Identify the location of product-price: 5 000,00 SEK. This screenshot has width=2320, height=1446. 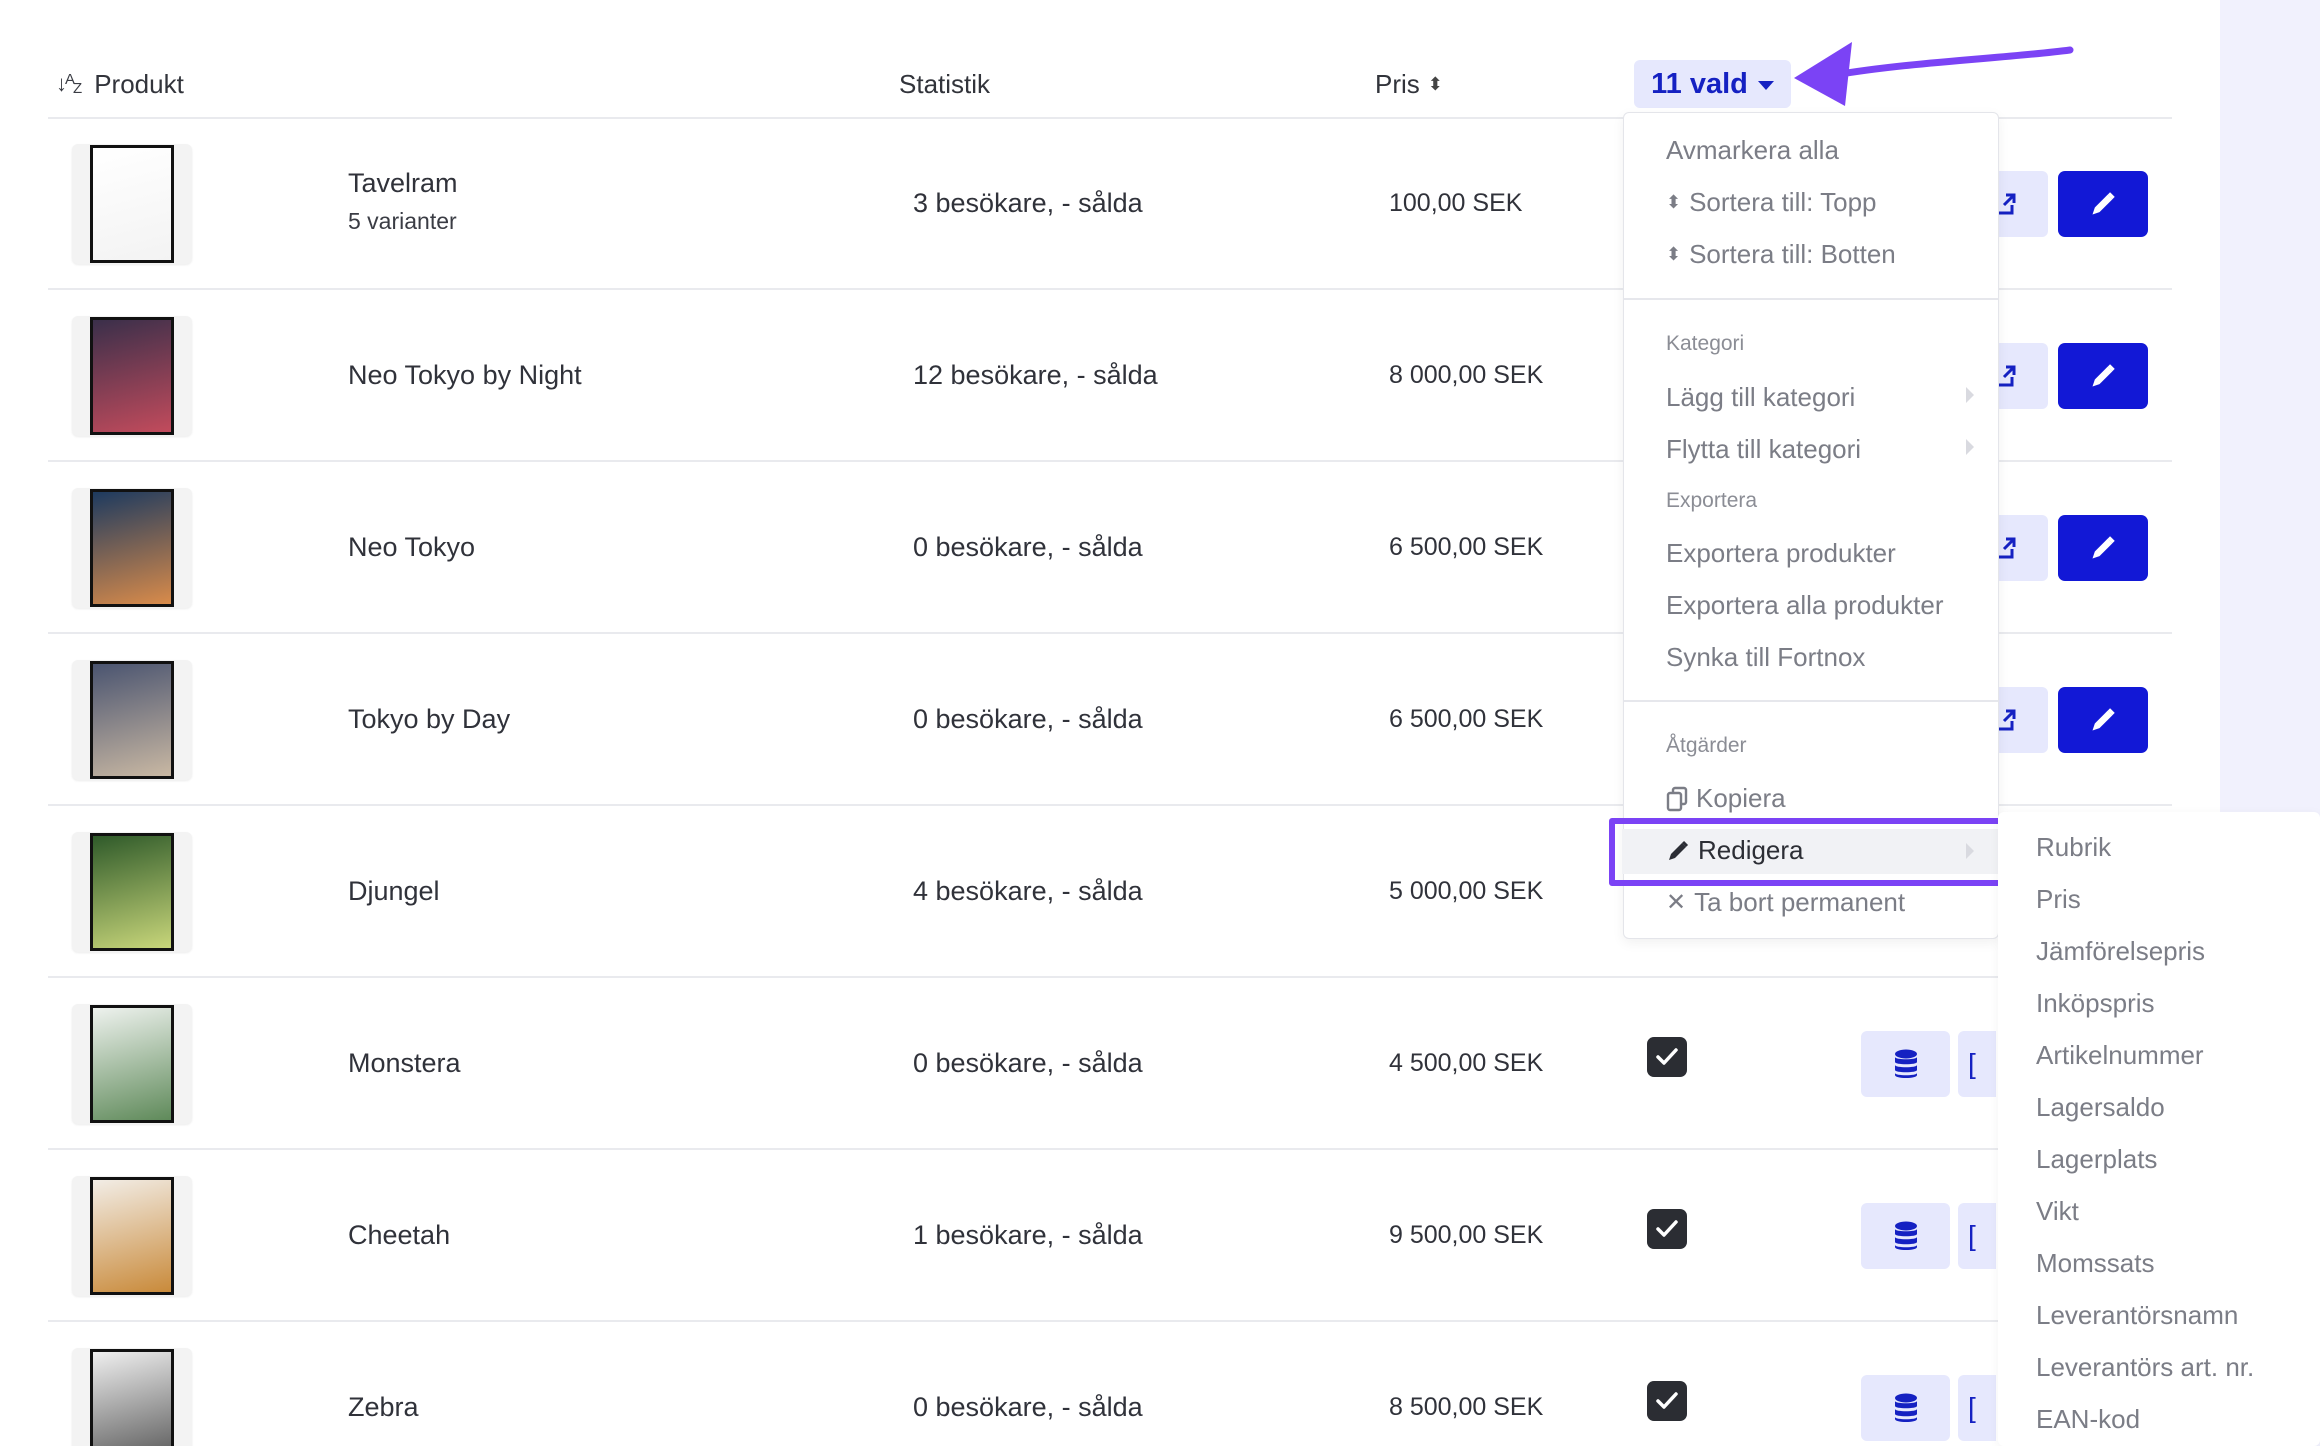
(1466, 891).